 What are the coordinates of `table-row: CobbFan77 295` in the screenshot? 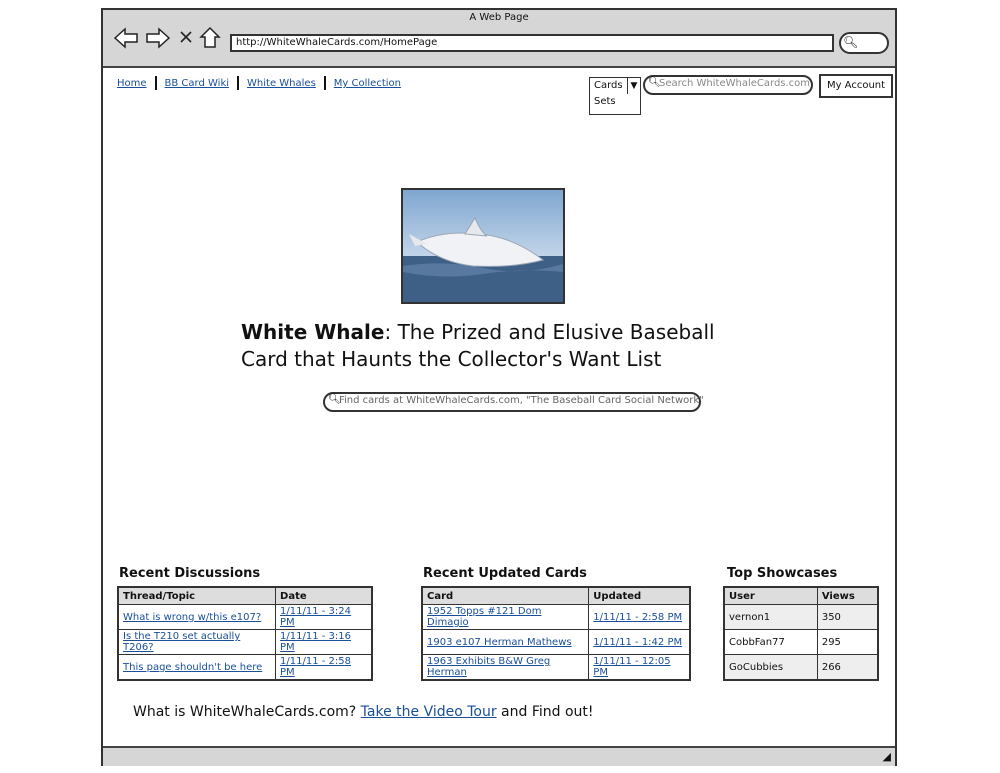 It's located at (801, 642).